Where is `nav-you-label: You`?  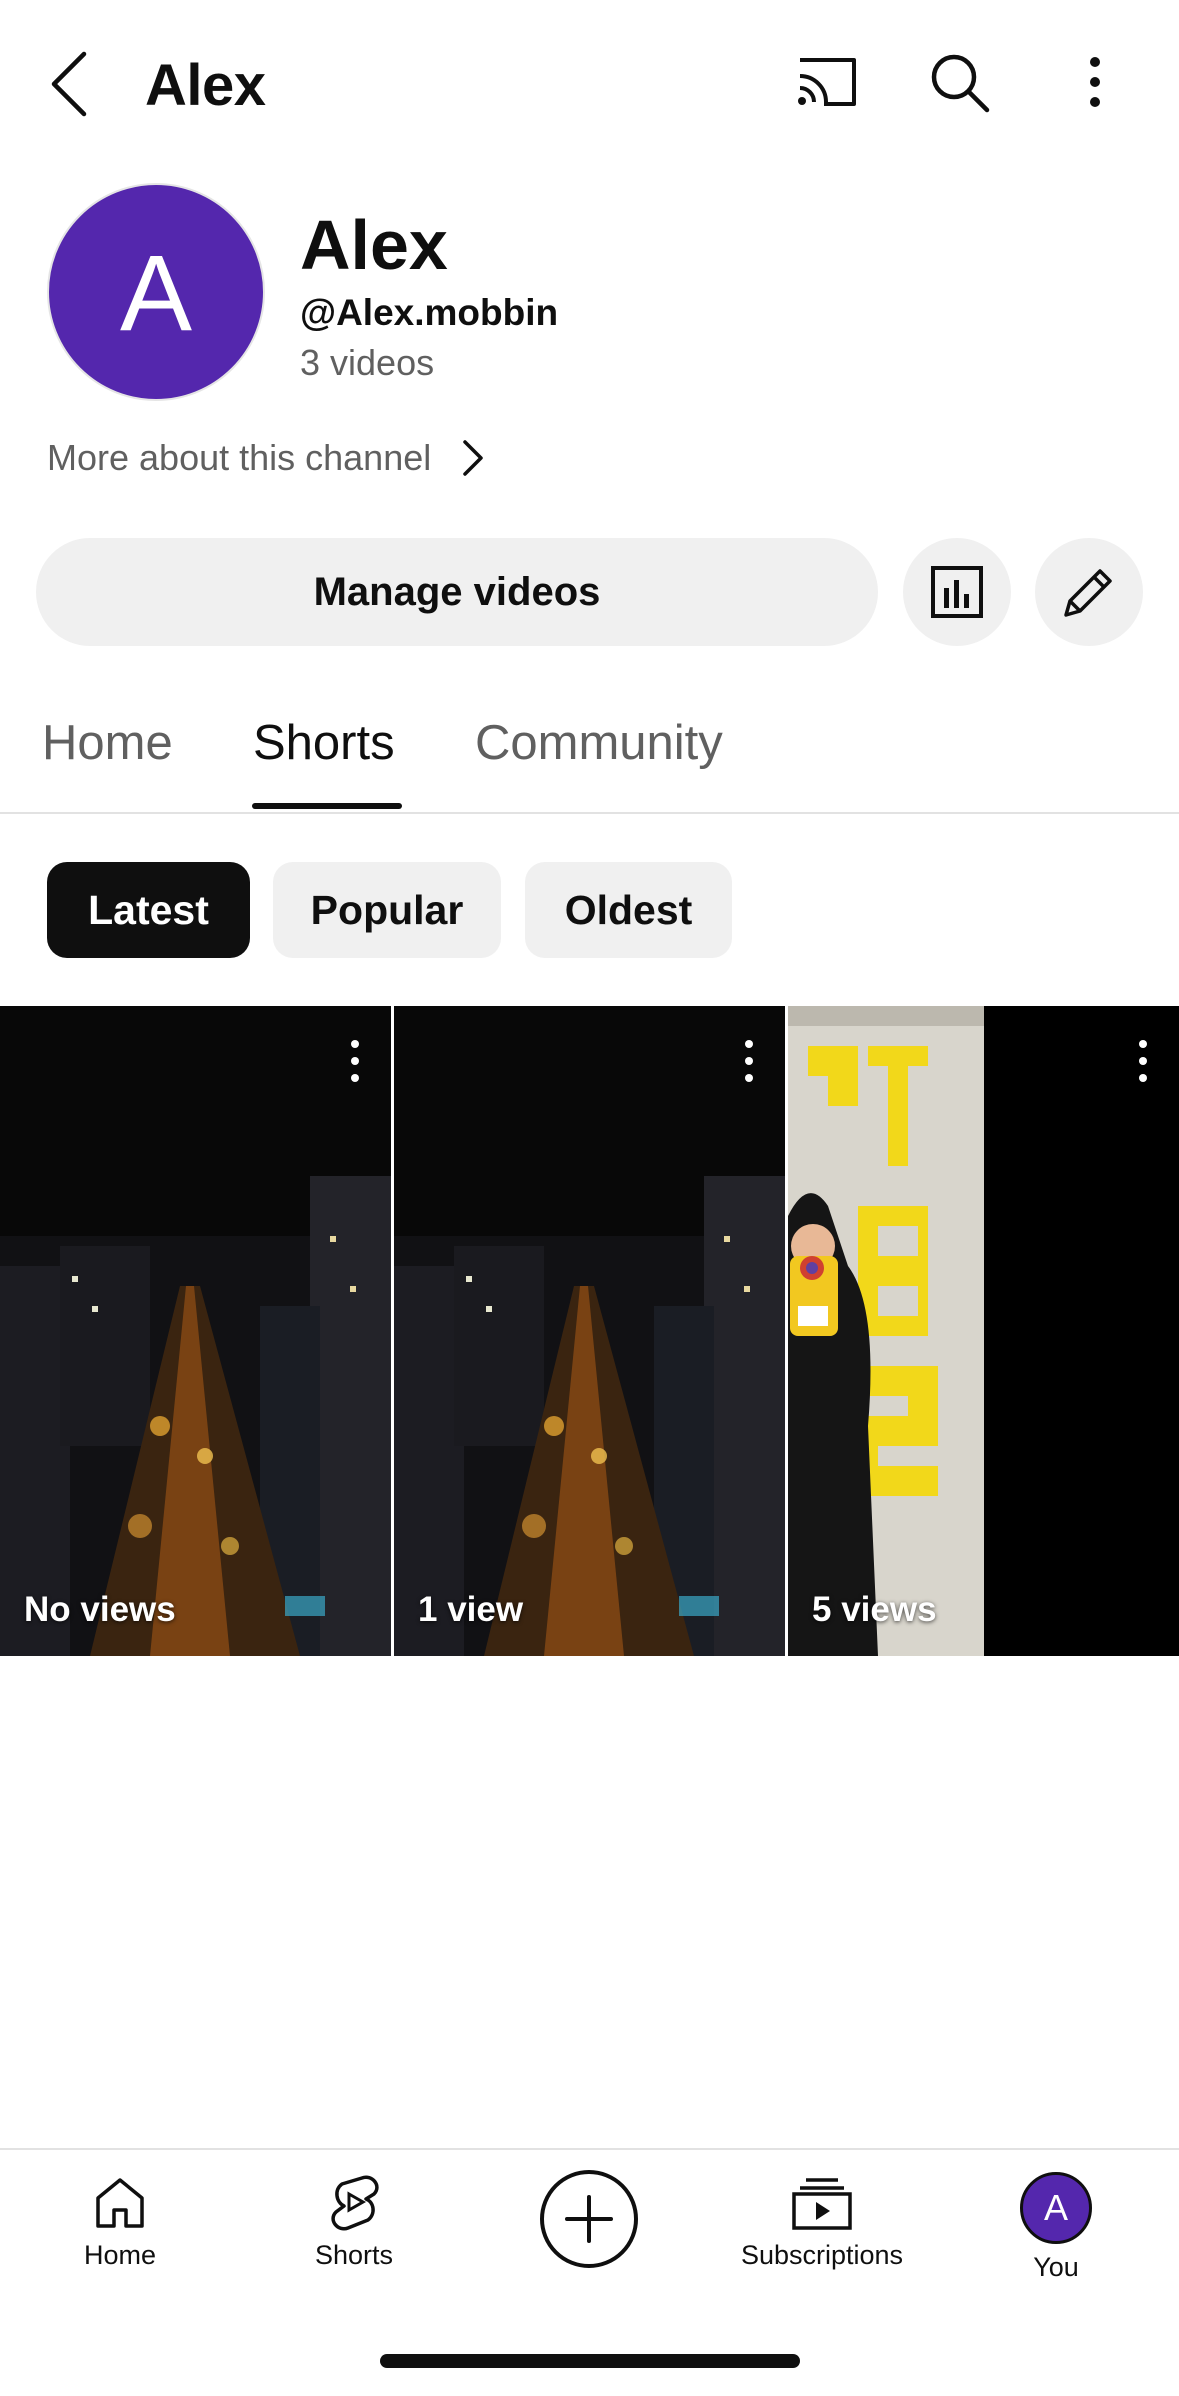 nav-you-label: You is located at coordinates (1056, 2267).